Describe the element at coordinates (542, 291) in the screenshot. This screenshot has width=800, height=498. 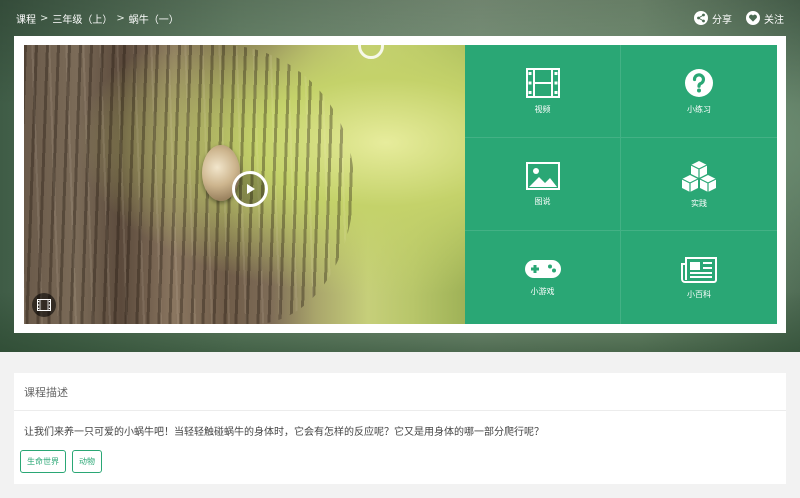
I see `tile-label: 小游戏` at that location.